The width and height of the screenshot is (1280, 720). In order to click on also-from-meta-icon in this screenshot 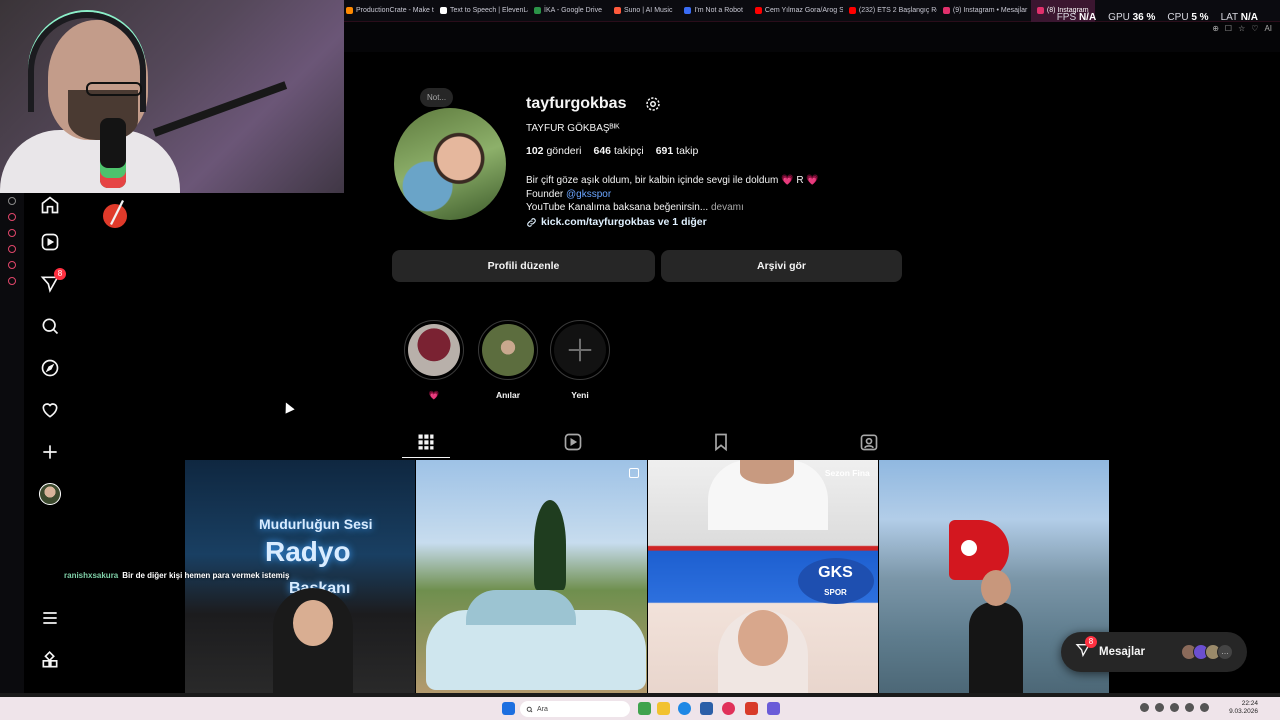, I will do `click(50, 660)`.